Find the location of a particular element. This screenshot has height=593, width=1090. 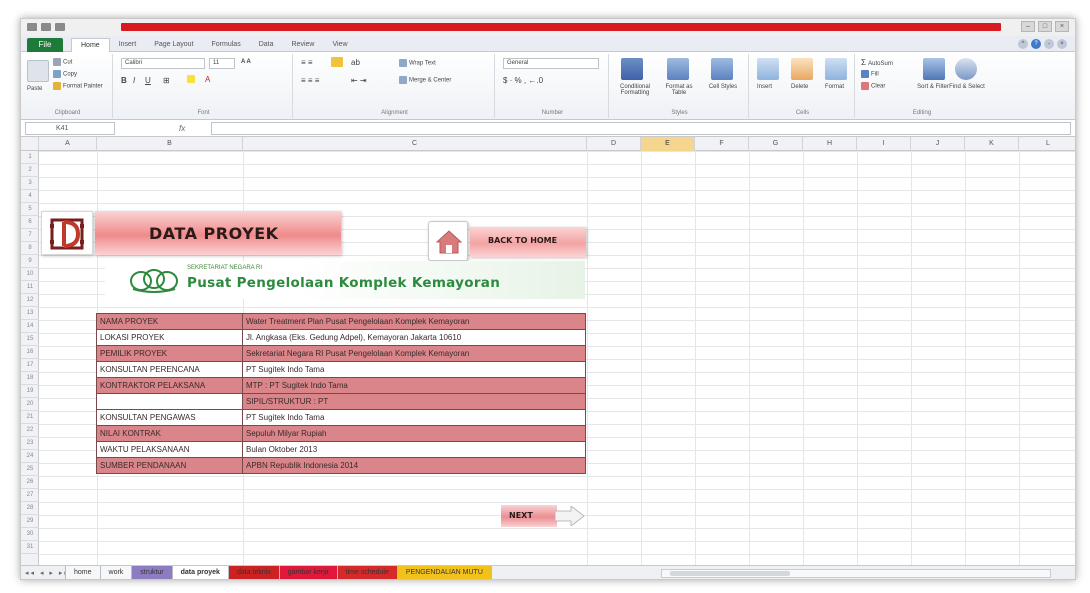

column-header: G is located at coordinates (776, 144).